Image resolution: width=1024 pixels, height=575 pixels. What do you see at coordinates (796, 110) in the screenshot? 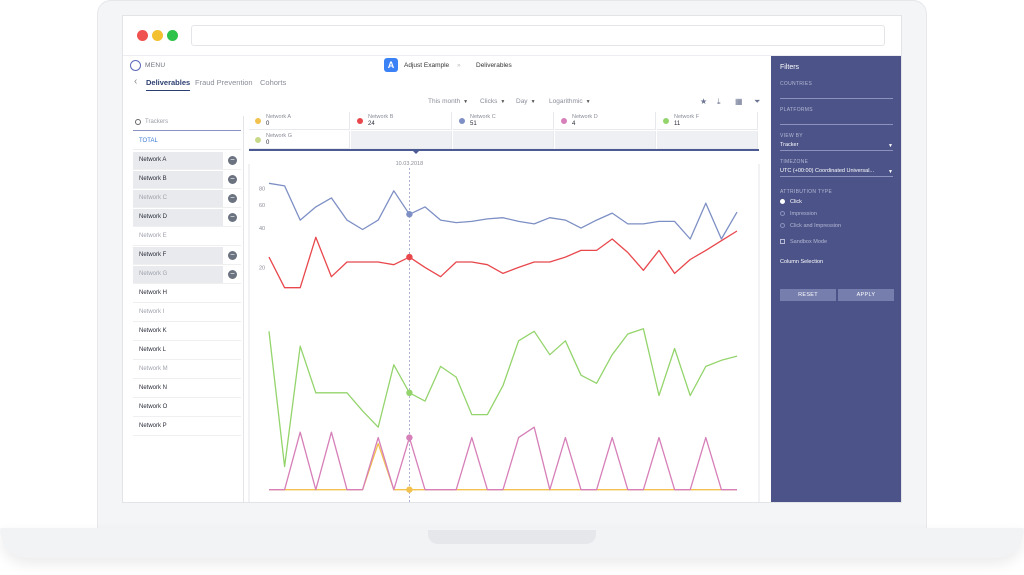
I see `platforms-label: PLATFORMS` at bounding box center [796, 110].